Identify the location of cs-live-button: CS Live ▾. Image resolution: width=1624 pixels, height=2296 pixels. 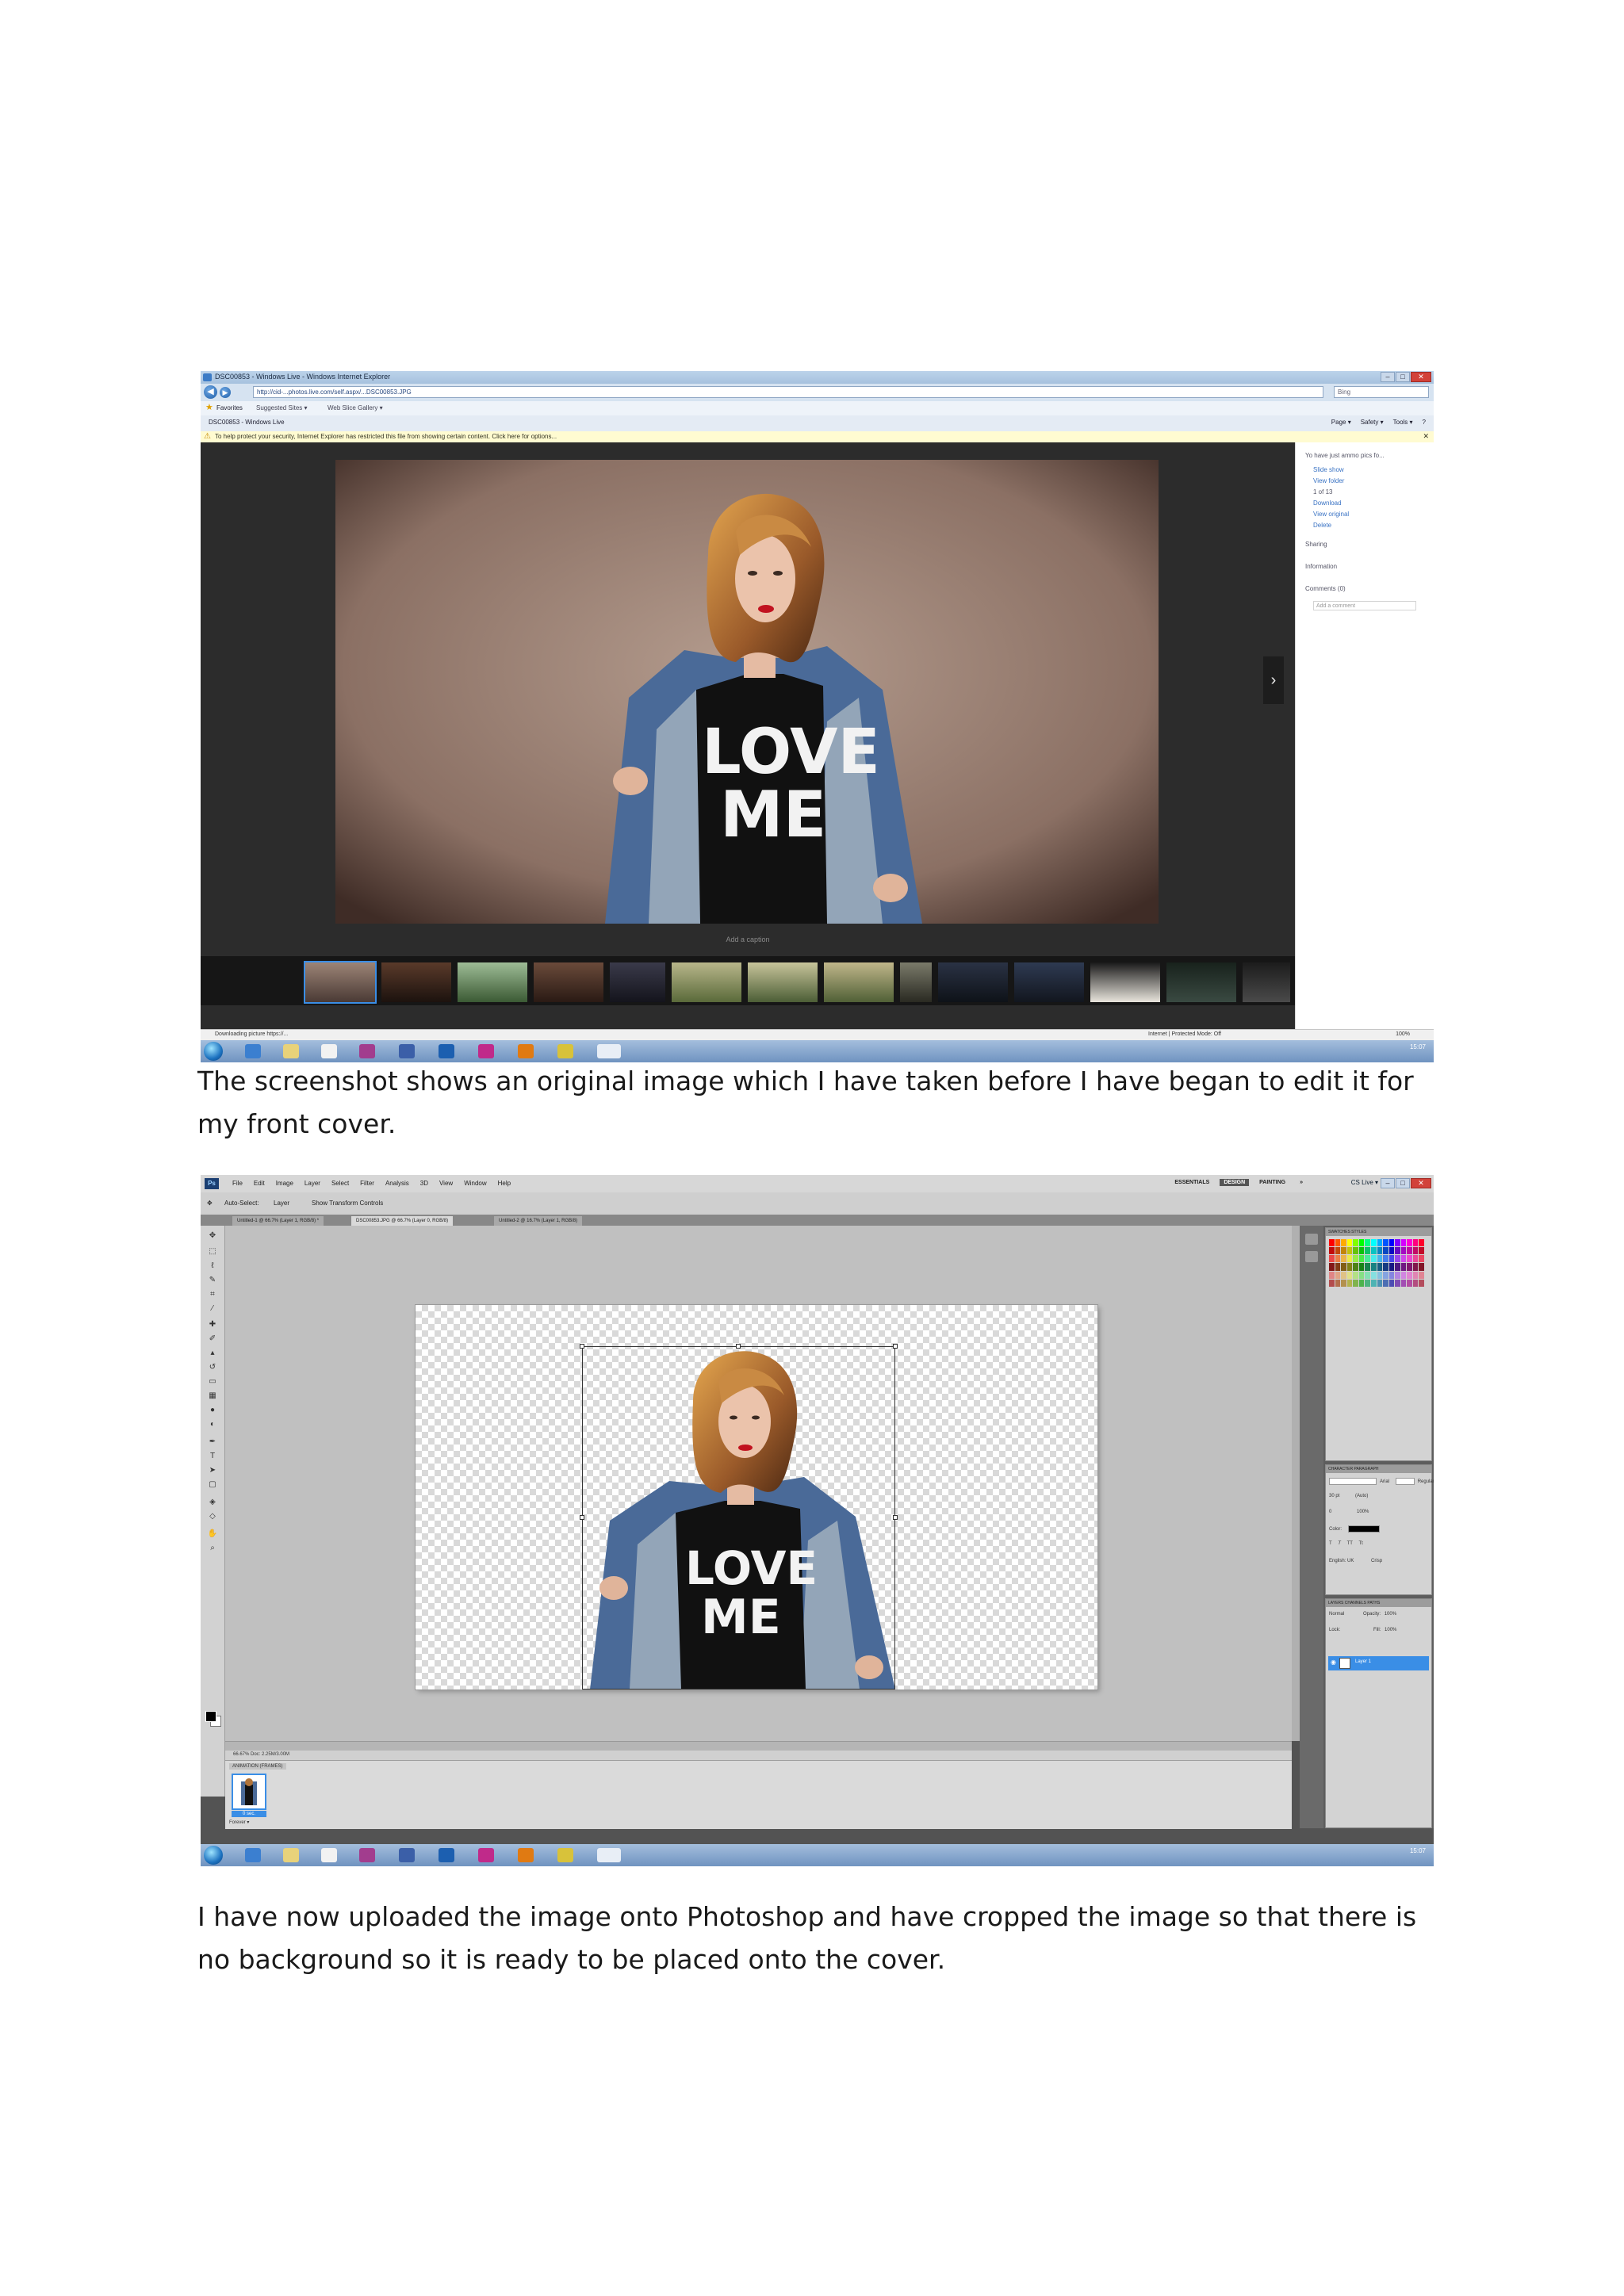
(1364, 1183).